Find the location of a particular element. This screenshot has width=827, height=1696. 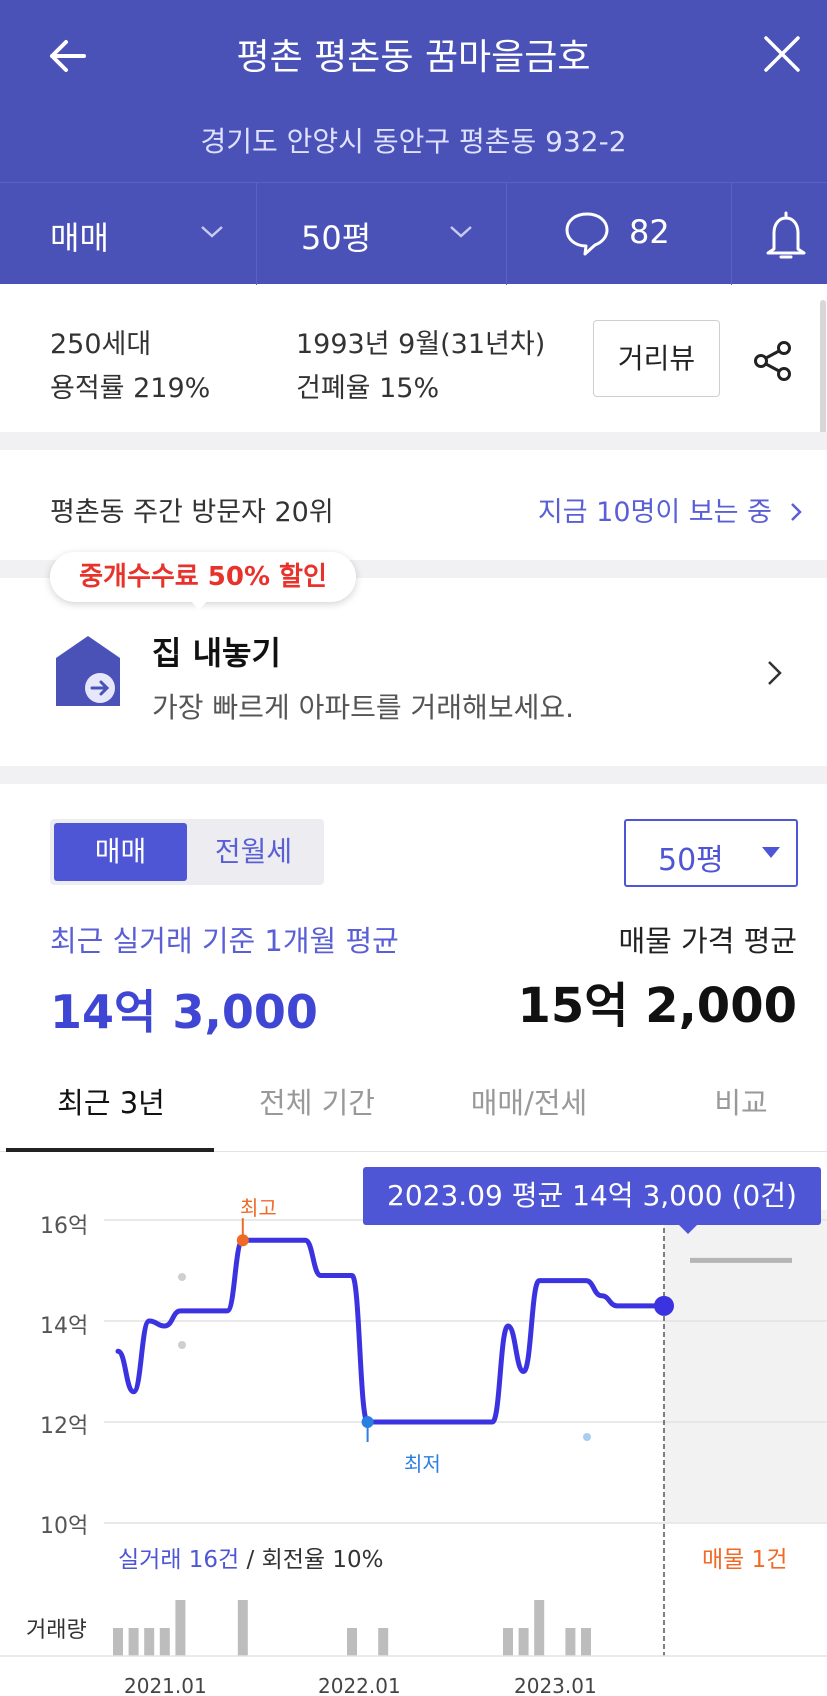

tab-all-period: 전체 기간 is located at coordinates (317, 1101).